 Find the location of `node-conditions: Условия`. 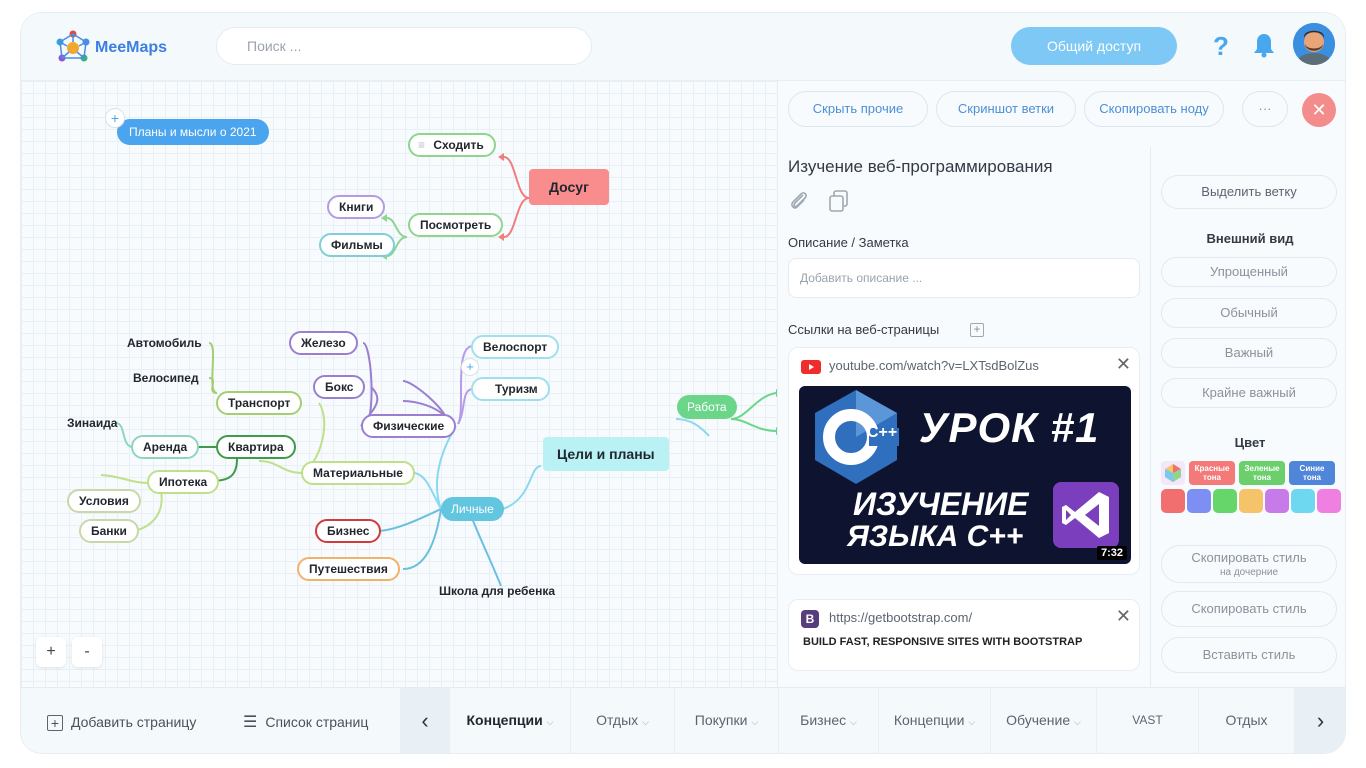

node-conditions: Условия is located at coordinates (104, 501).